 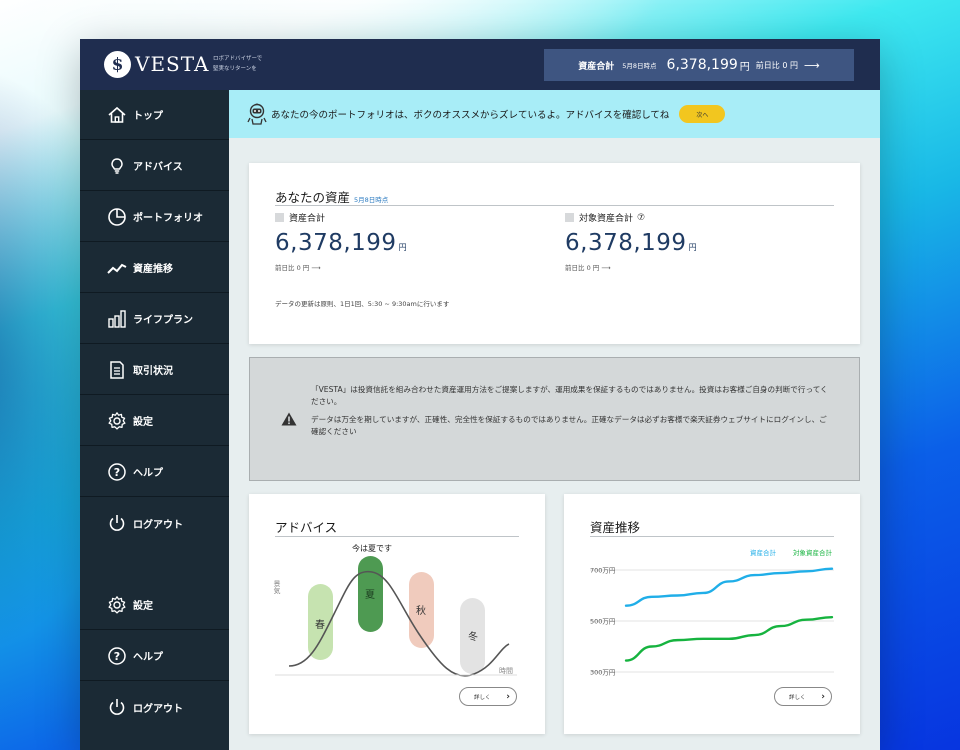 I want to click on sidebar-item-transactions: 取引状況, so click(x=154, y=370).